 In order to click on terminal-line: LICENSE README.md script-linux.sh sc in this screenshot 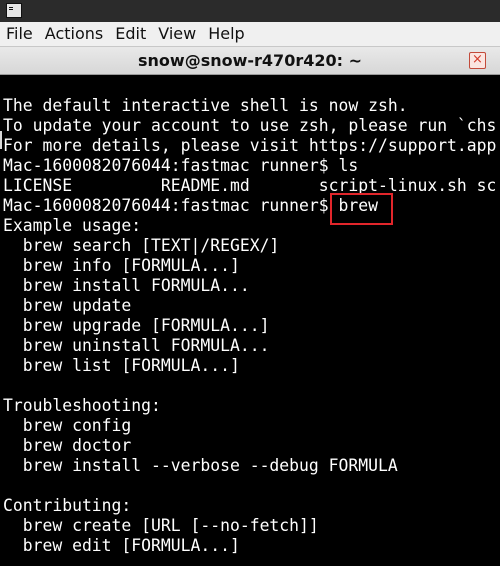, I will do `click(250, 185)`.